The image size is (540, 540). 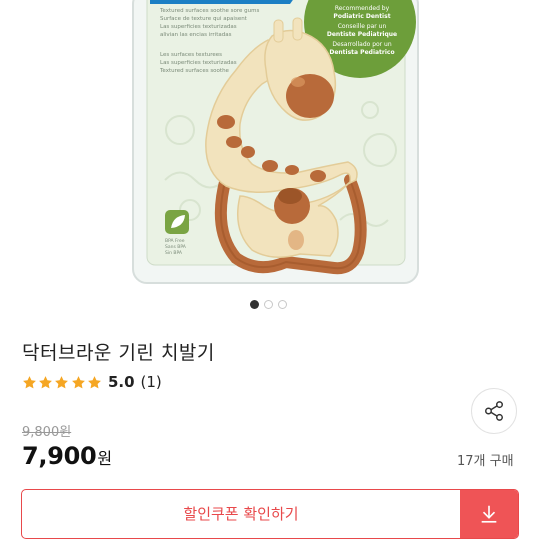 What do you see at coordinates (41, 432) in the screenshot?
I see `original-price-value: 9,800` at bounding box center [41, 432].